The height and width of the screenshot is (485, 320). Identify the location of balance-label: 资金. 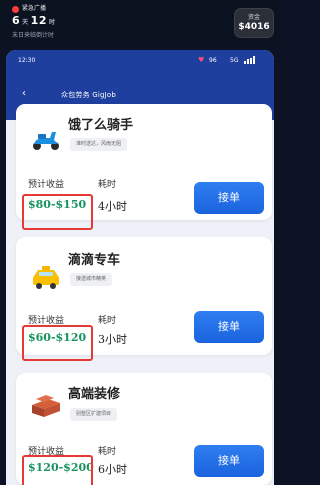
(253, 17).